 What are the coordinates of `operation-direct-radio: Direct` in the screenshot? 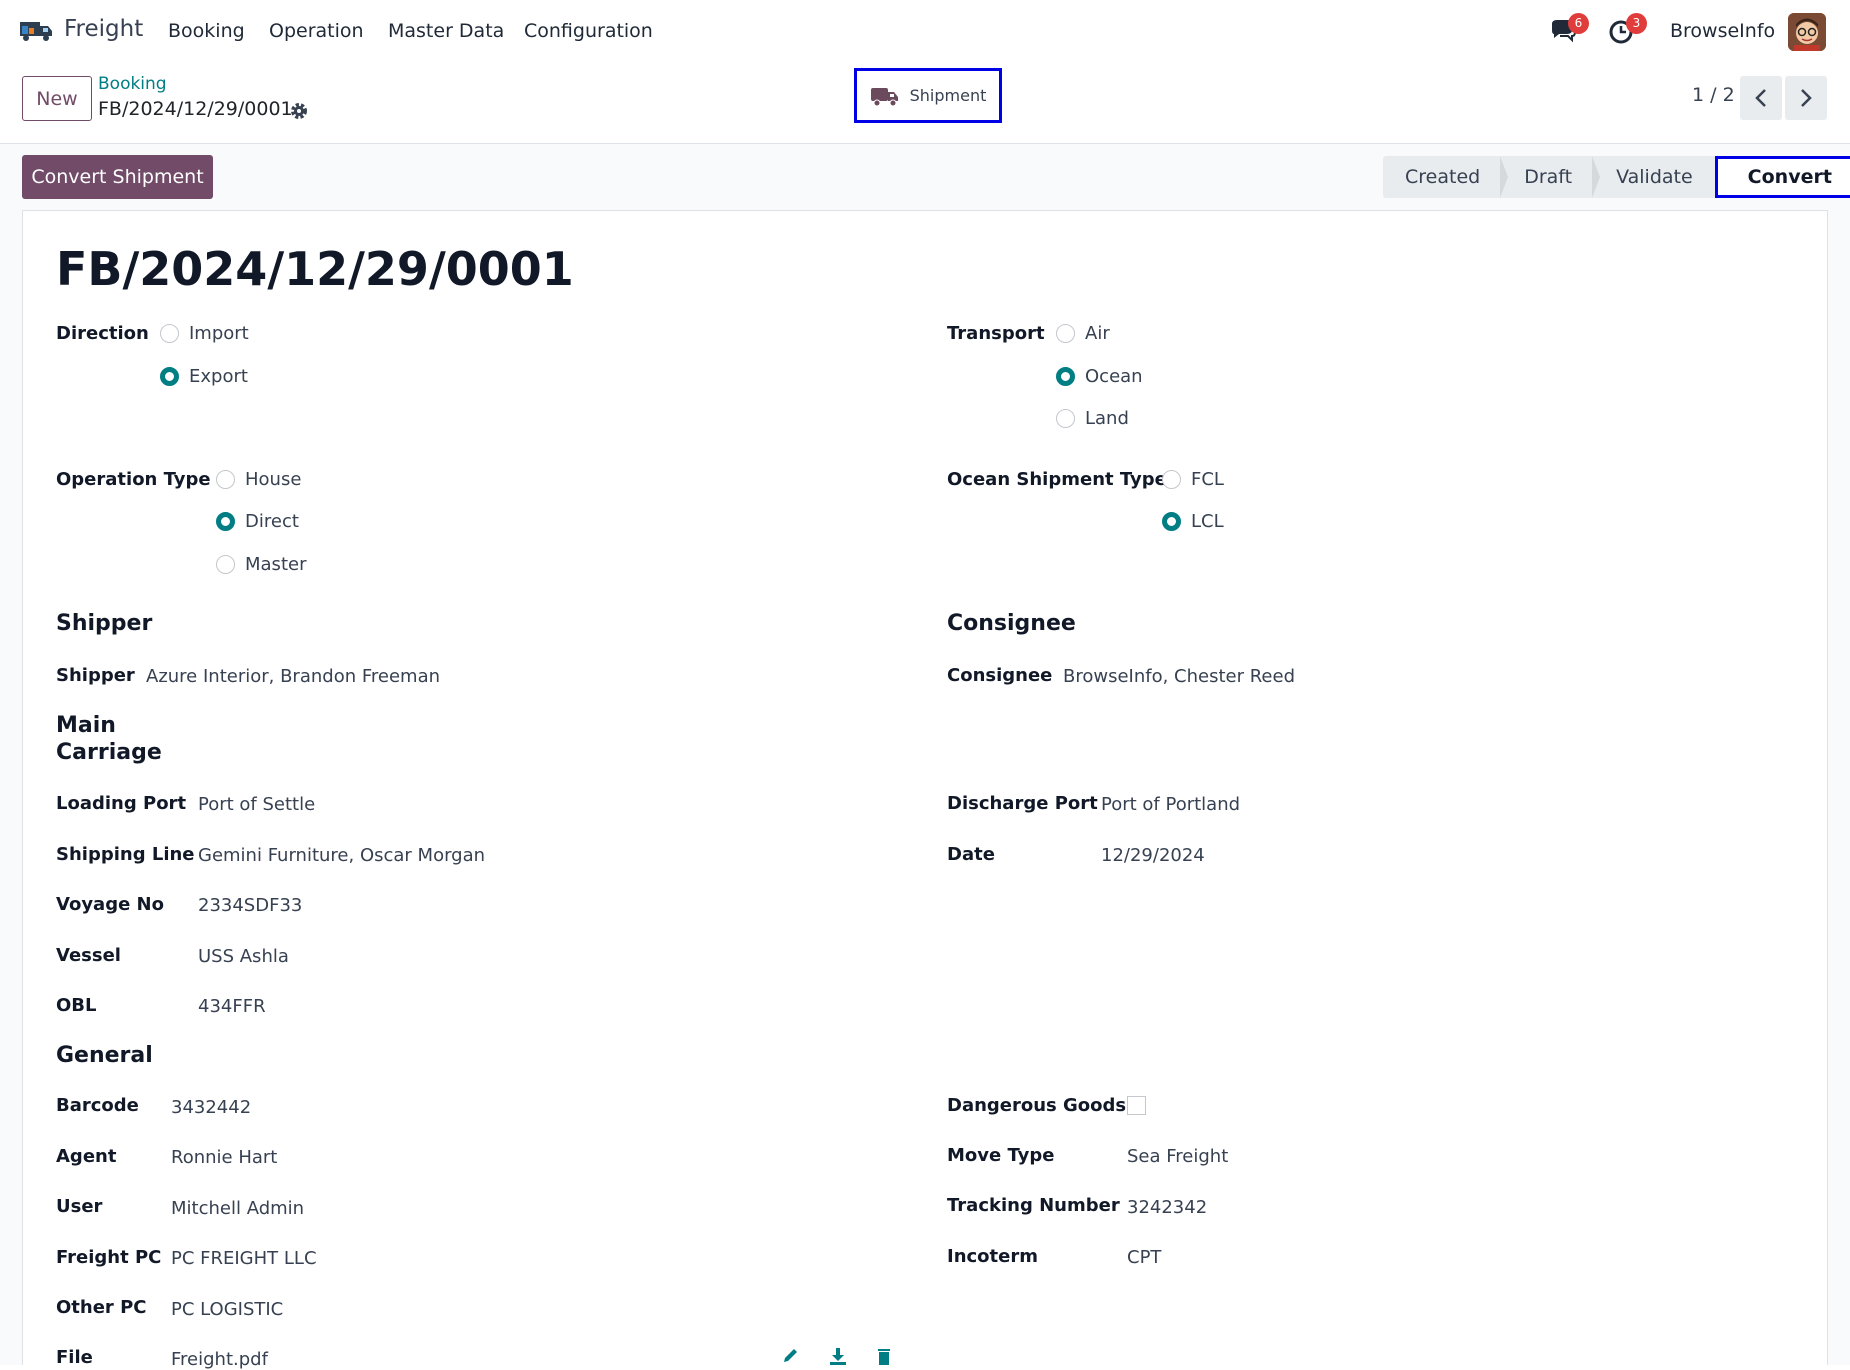 It's located at (257, 521).